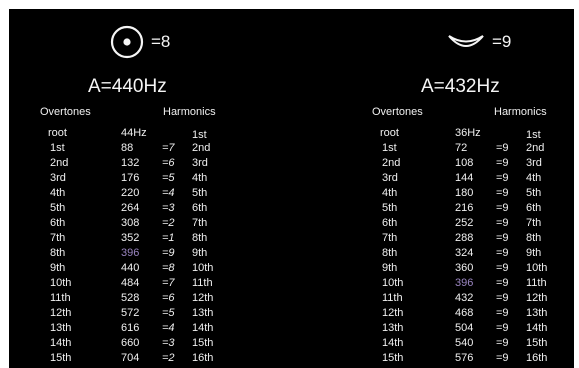 The width and height of the screenshot is (579, 368). I want to click on digit-sum-cell: =2, so click(168, 358).